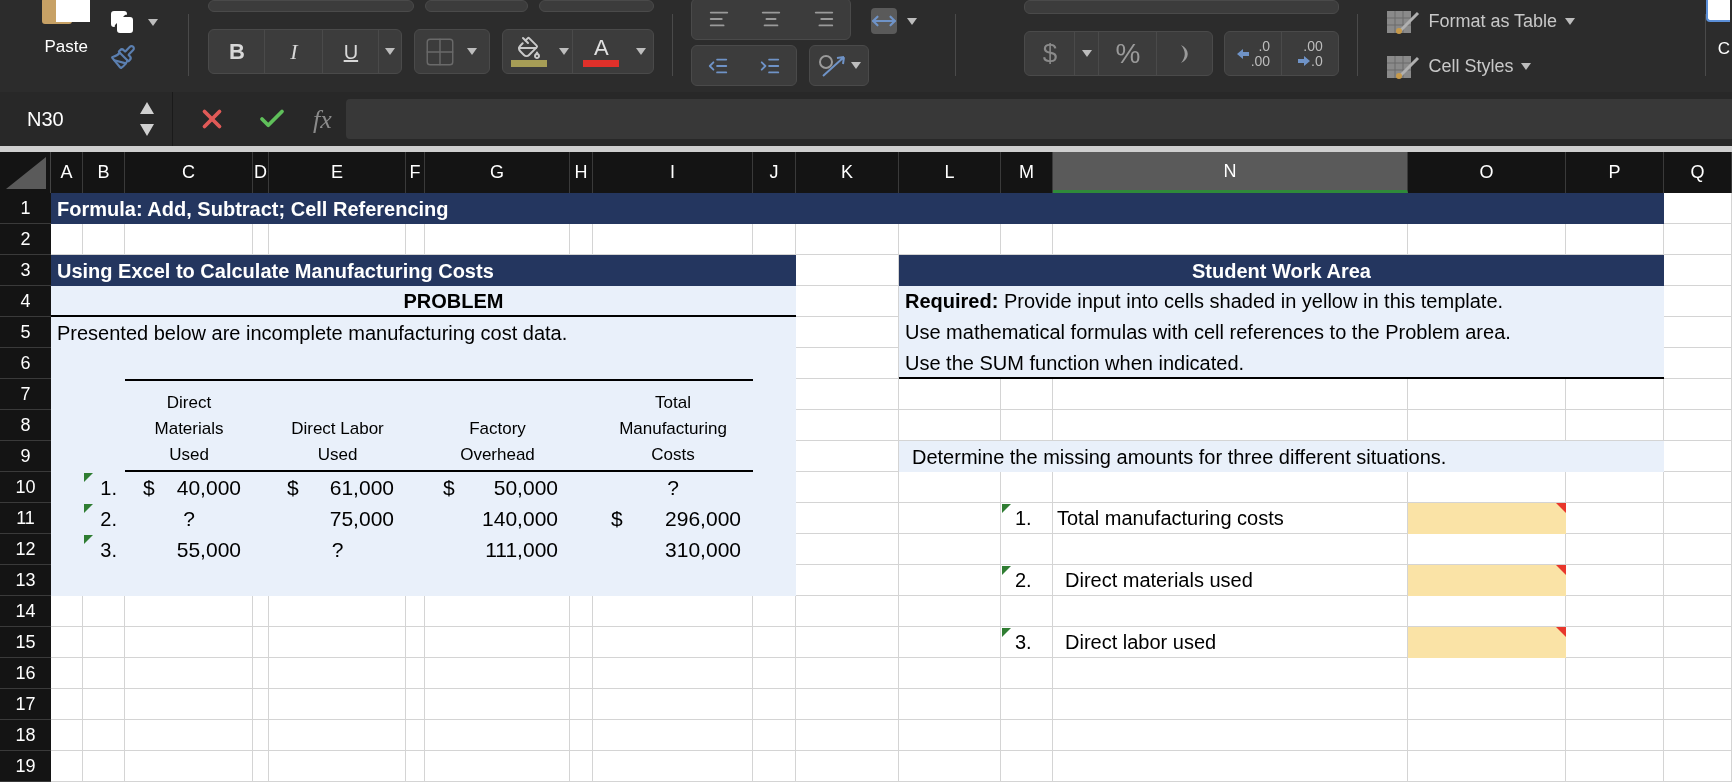  I want to click on row-header: 9, so click(25, 456).